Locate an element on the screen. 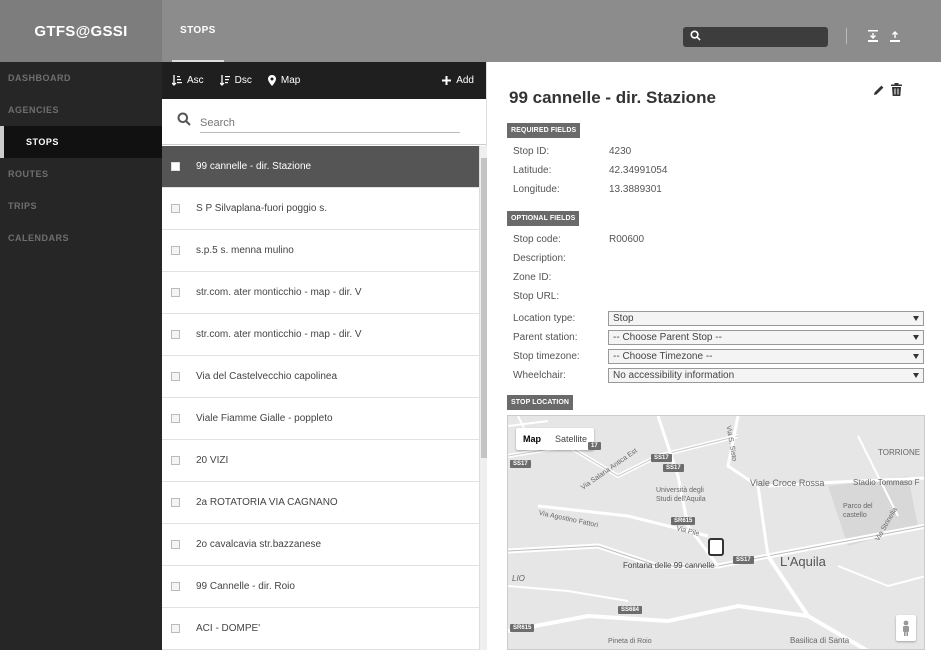  map-marker-icon is located at coordinates (271, 80).